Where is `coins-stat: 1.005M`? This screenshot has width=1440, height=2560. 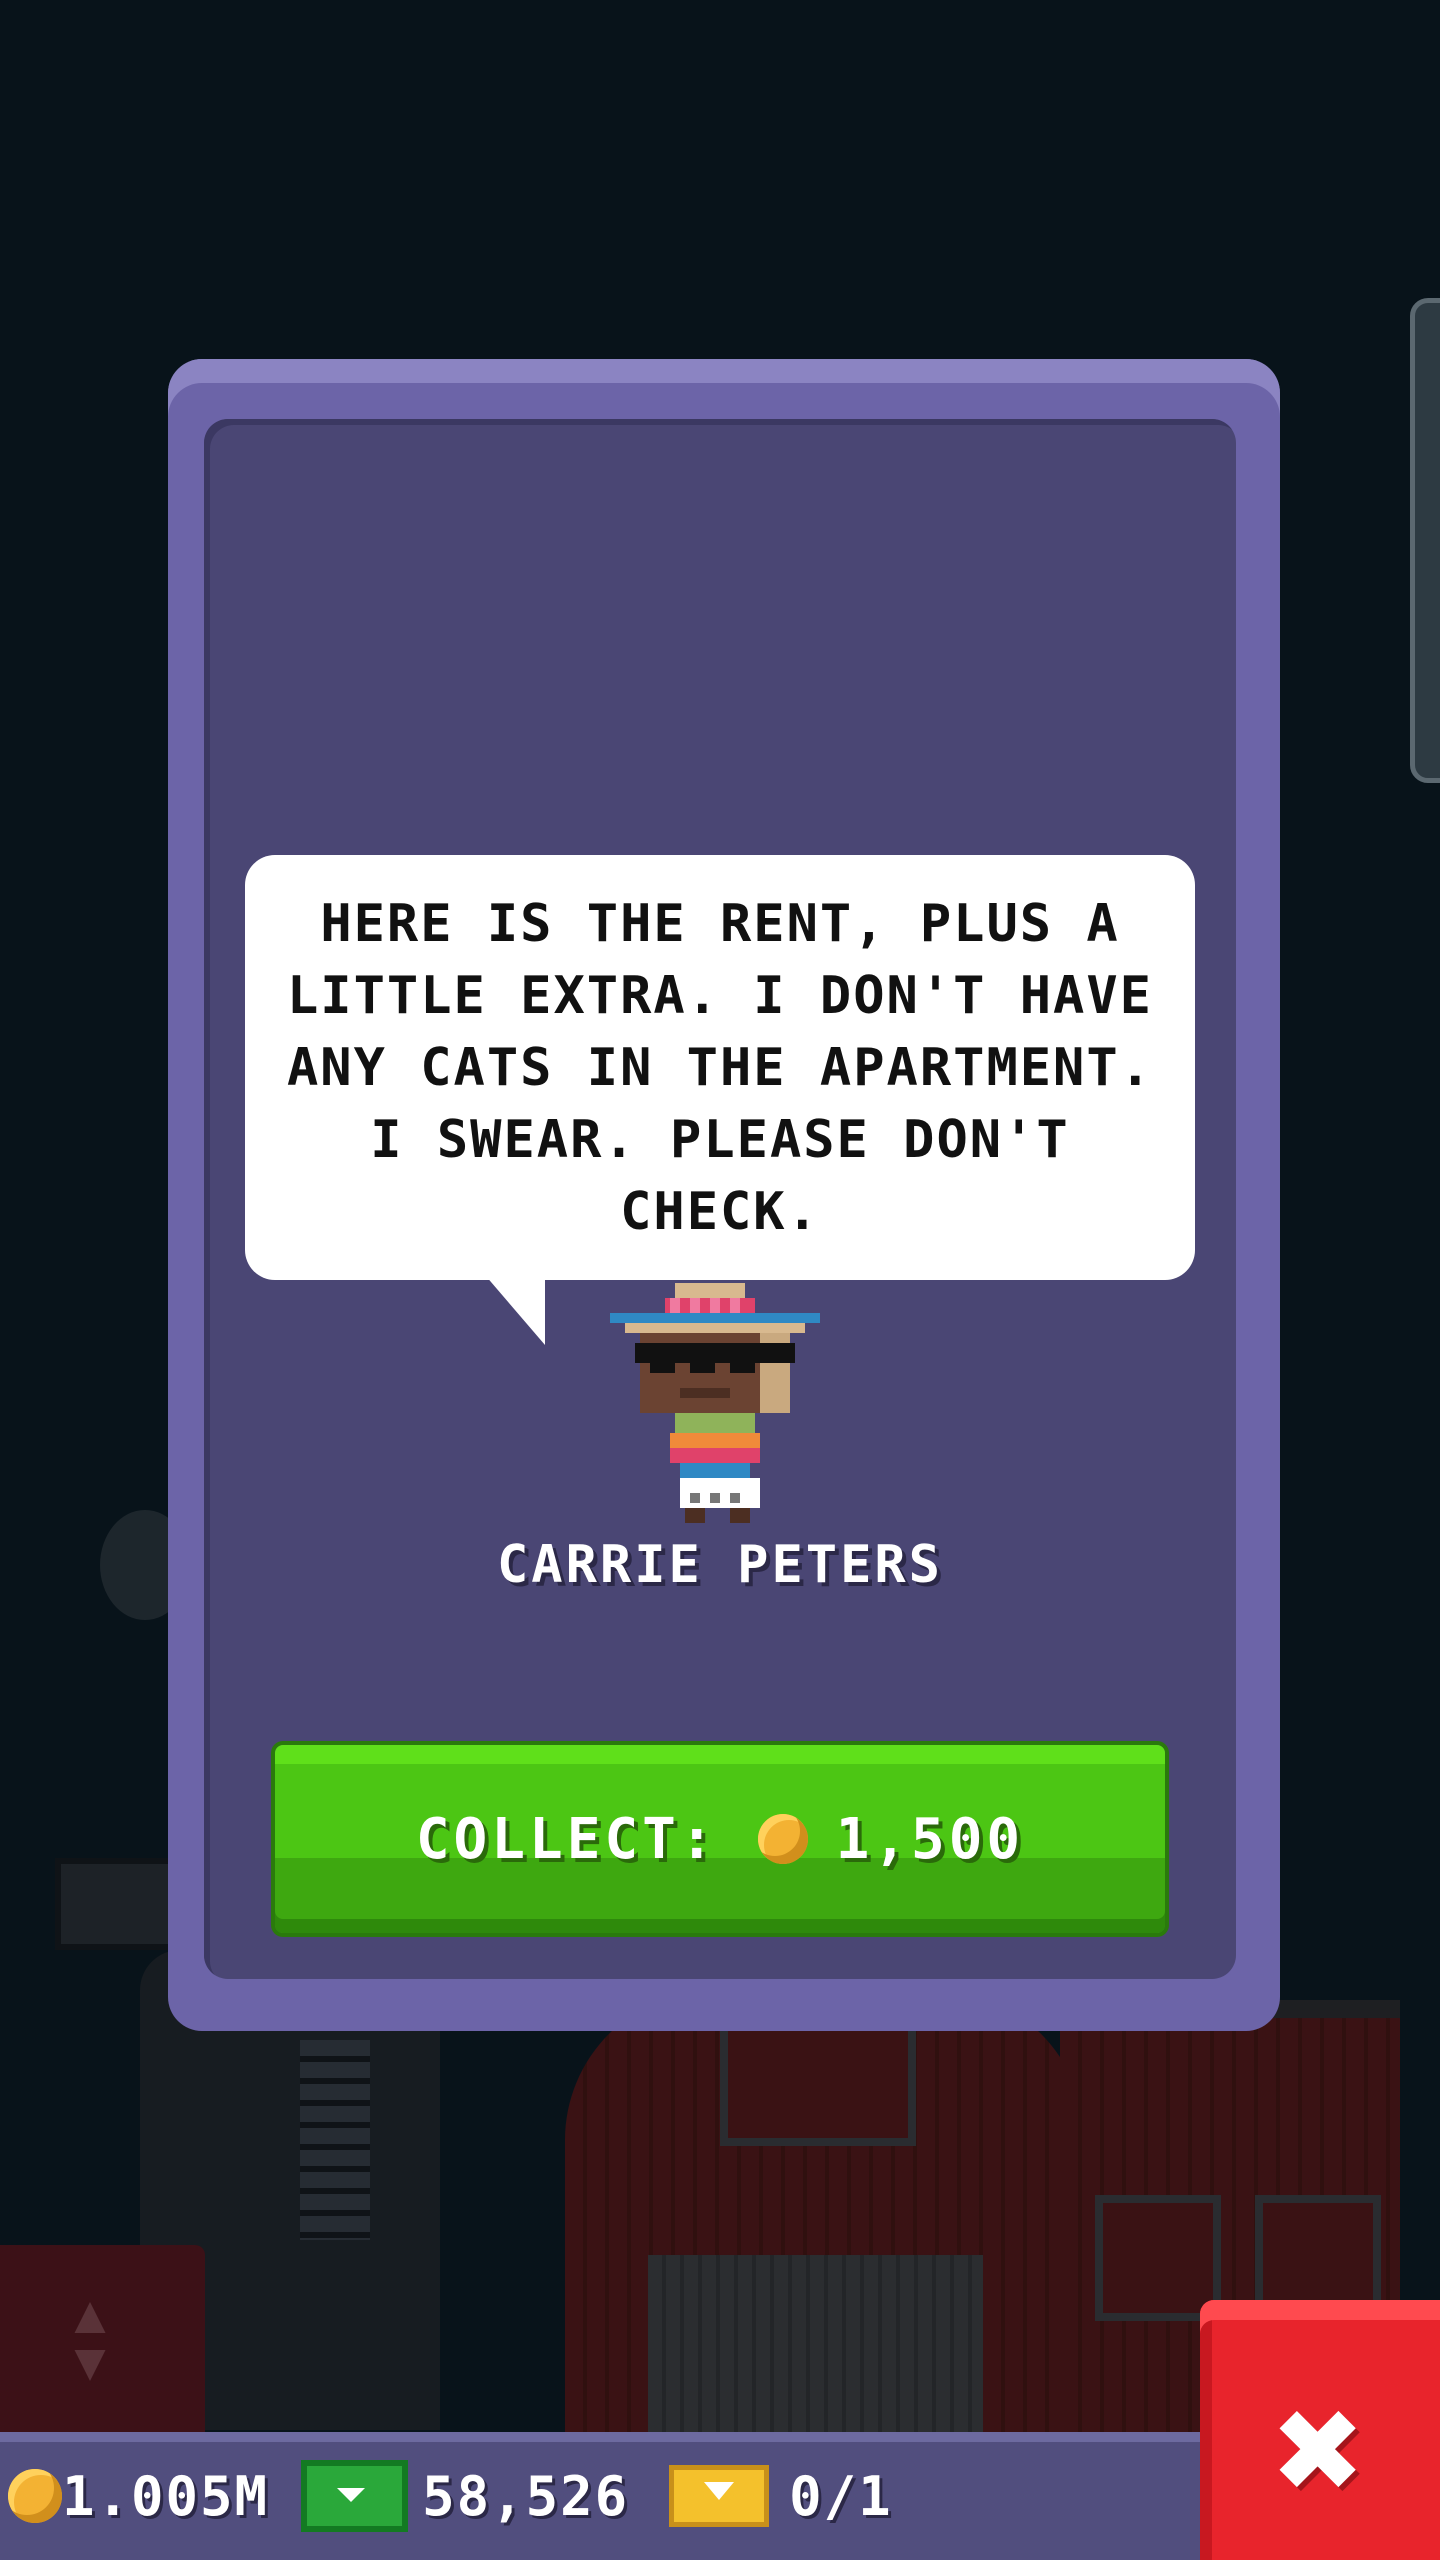
coins-stat: 1.005M is located at coordinates (138, 2496).